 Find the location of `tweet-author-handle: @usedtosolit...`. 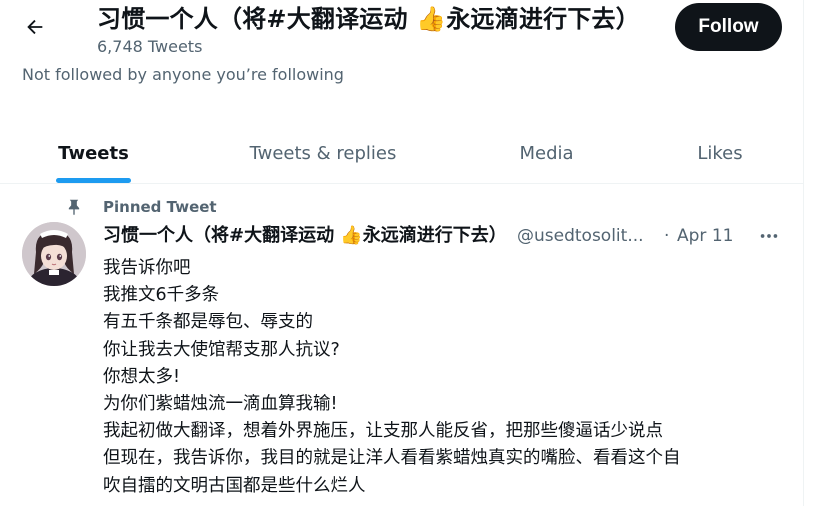

tweet-author-handle: @usedtosolit... is located at coordinates (586, 236).